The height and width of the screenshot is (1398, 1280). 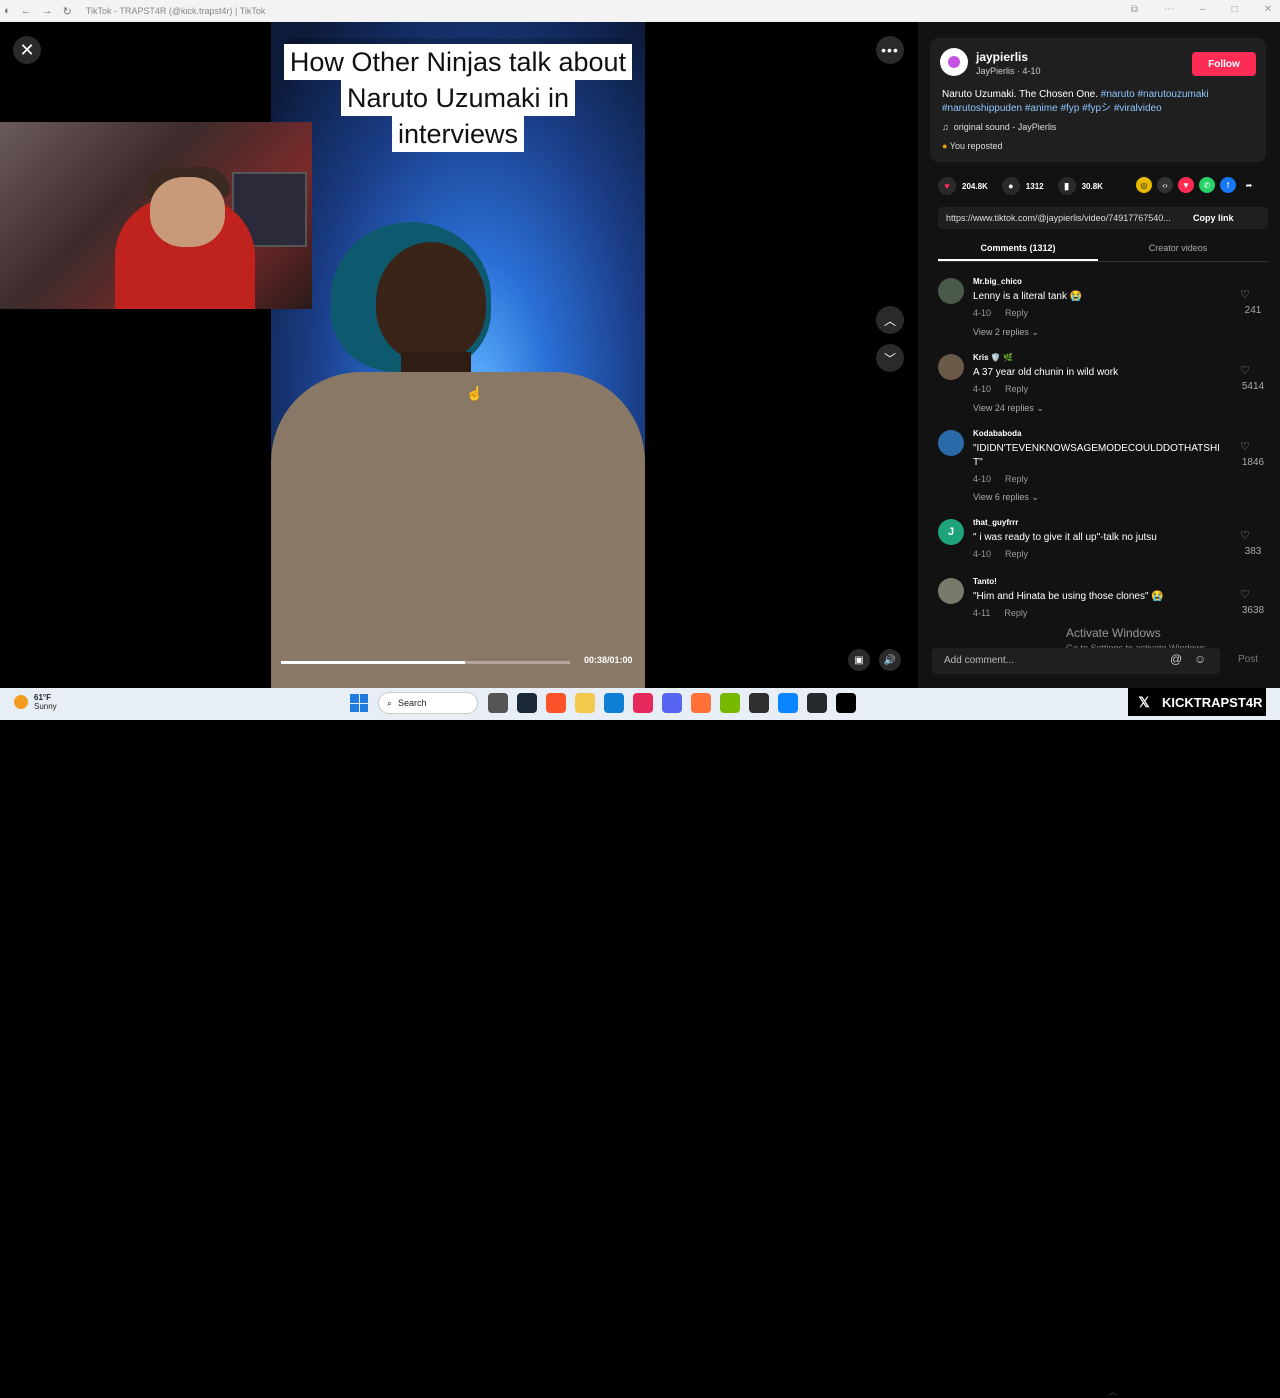 What do you see at coordinates (614, 703) in the screenshot?
I see `edge-icon` at bounding box center [614, 703].